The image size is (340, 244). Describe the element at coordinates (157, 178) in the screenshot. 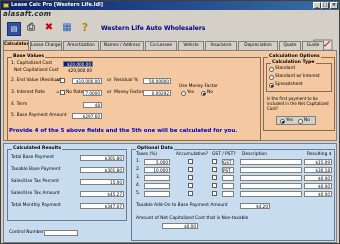

I see `row-3-tax-input` at that location.